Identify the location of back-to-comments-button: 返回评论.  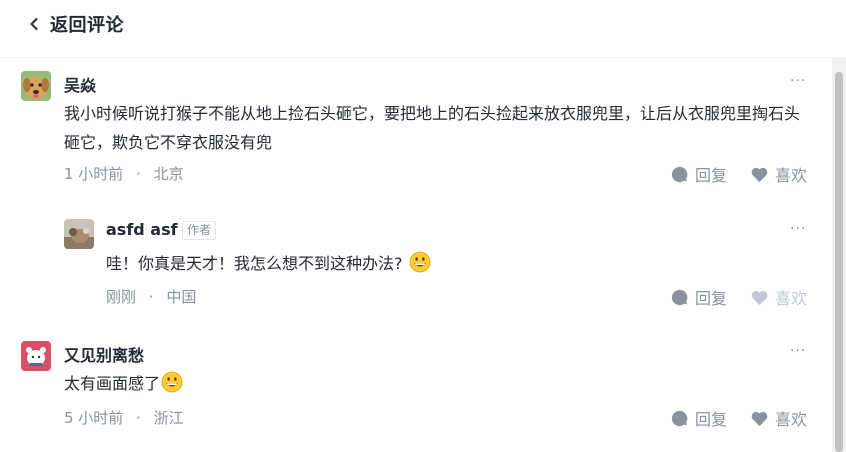
(75, 24).